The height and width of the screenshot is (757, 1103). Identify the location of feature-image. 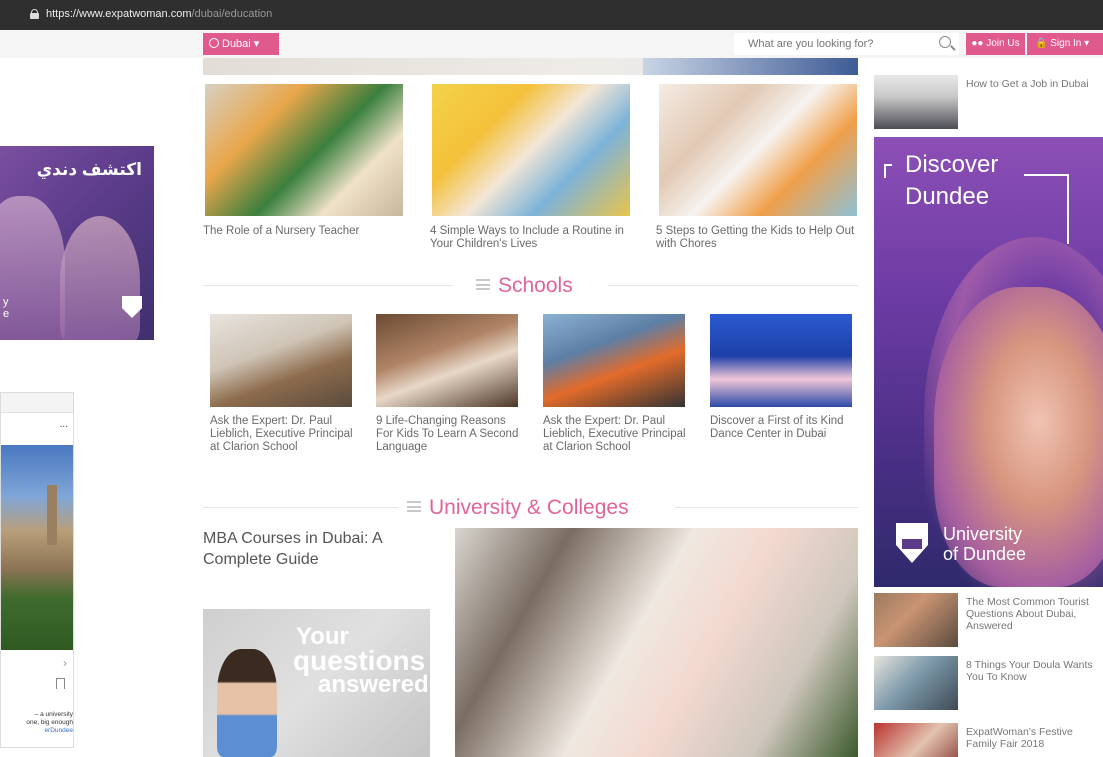
(656, 642).